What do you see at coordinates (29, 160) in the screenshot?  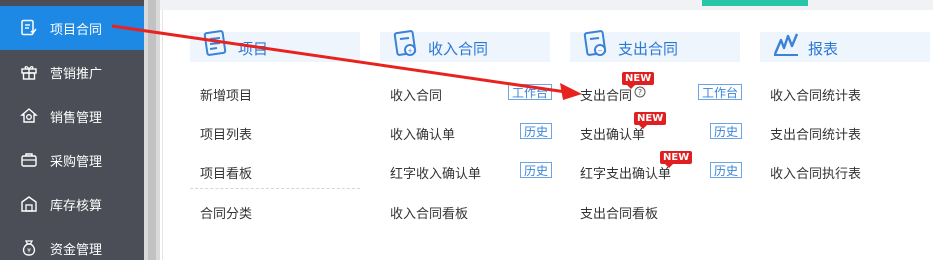 I see `briefcase-icon` at bounding box center [29, 160].